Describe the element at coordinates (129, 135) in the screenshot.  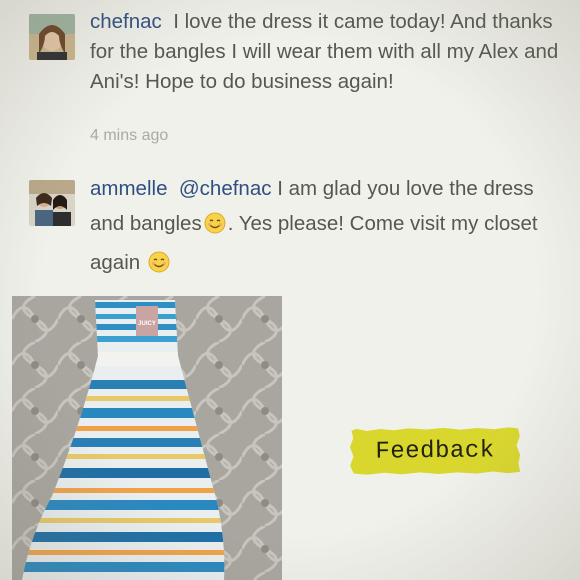
I see `timestamp: 4 mins ago` at that location.